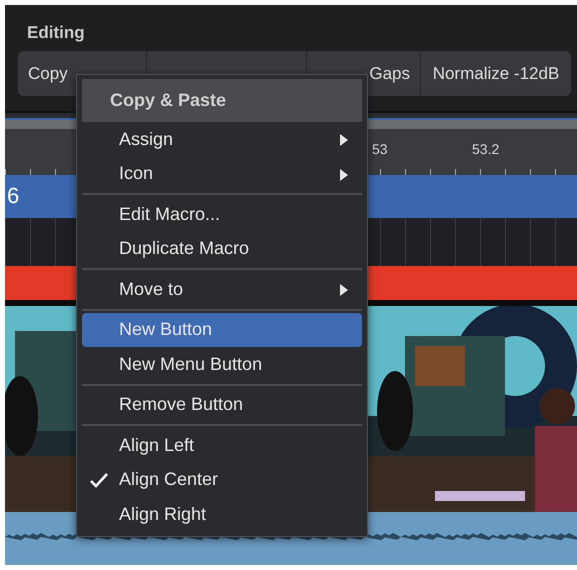 This screenshot has height=570, width=577. What do you see at coordinates (222, 329) in the screenshot?
I see `menu-item: New Button` at bounding box center [222, 329].